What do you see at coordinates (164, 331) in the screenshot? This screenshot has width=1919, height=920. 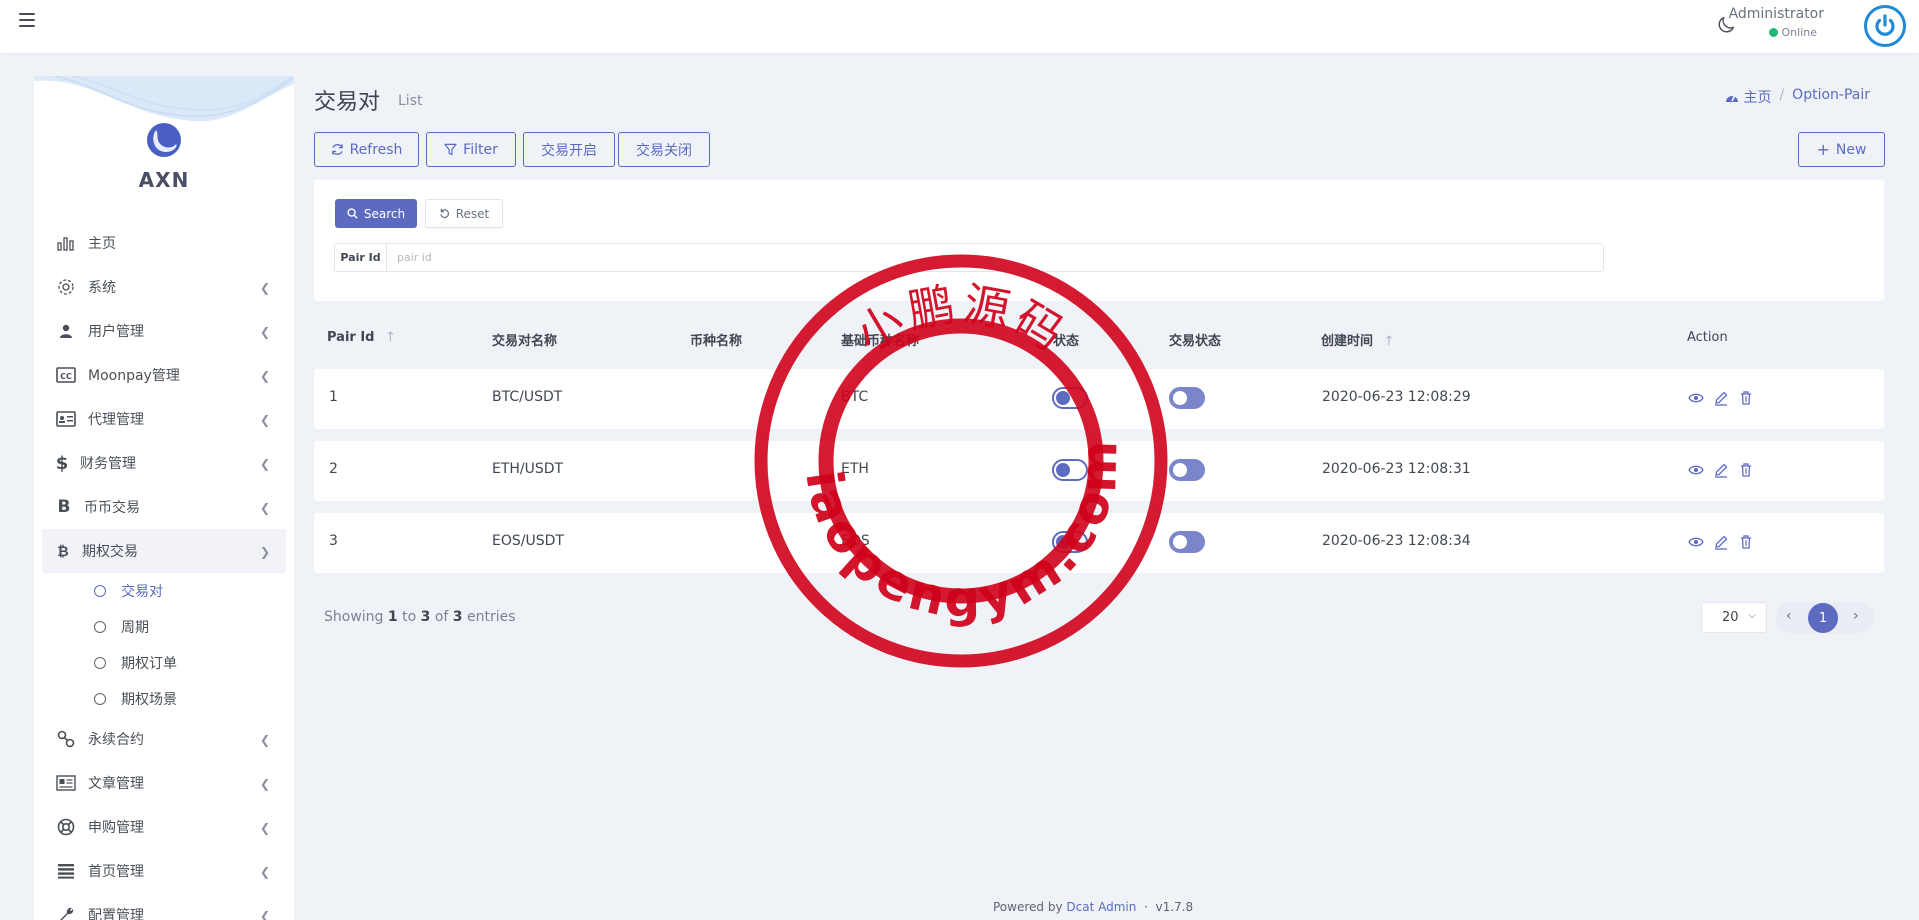 I see `sidebar-item-users: 用户管理 ❮` at bounding box center [164, 331].